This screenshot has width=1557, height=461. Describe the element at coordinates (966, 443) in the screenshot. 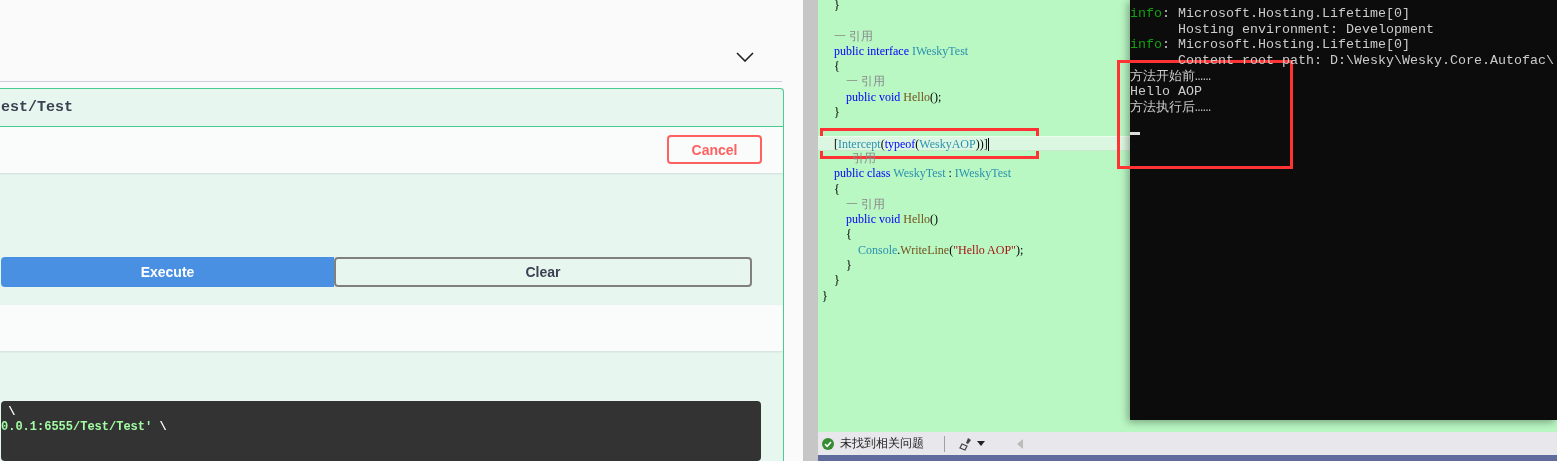

I see `brush-icon` at that location.